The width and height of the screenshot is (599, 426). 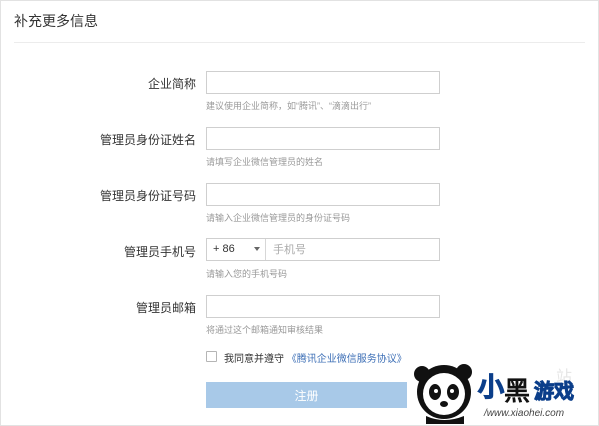 What do you see at coordinates (323, 82) in the screenshot?
I see `company-short-input` at bounding box center [323, 82].